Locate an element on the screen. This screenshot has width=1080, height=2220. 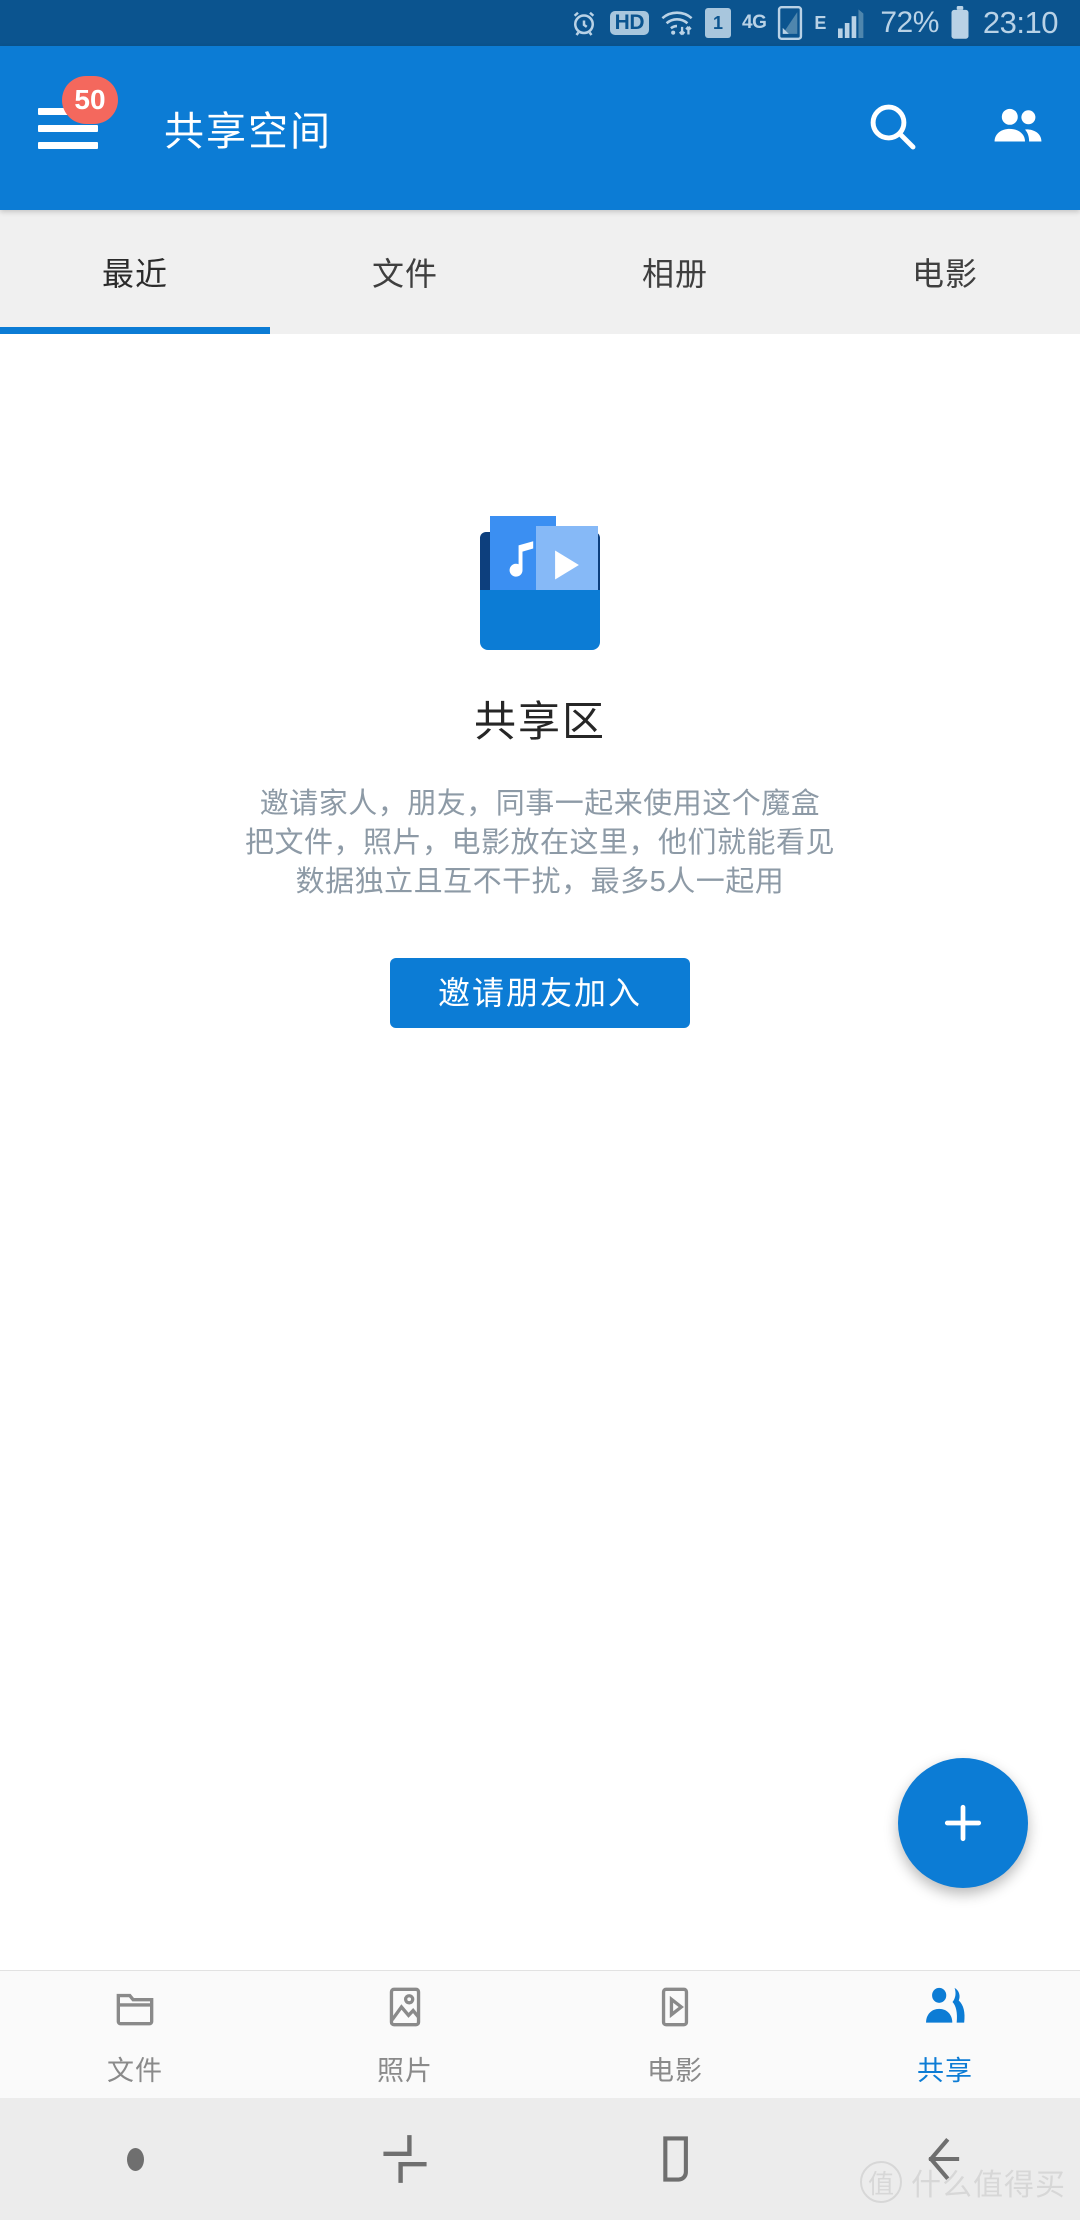
menu-button: 50 is located at coordinates (74, 121).